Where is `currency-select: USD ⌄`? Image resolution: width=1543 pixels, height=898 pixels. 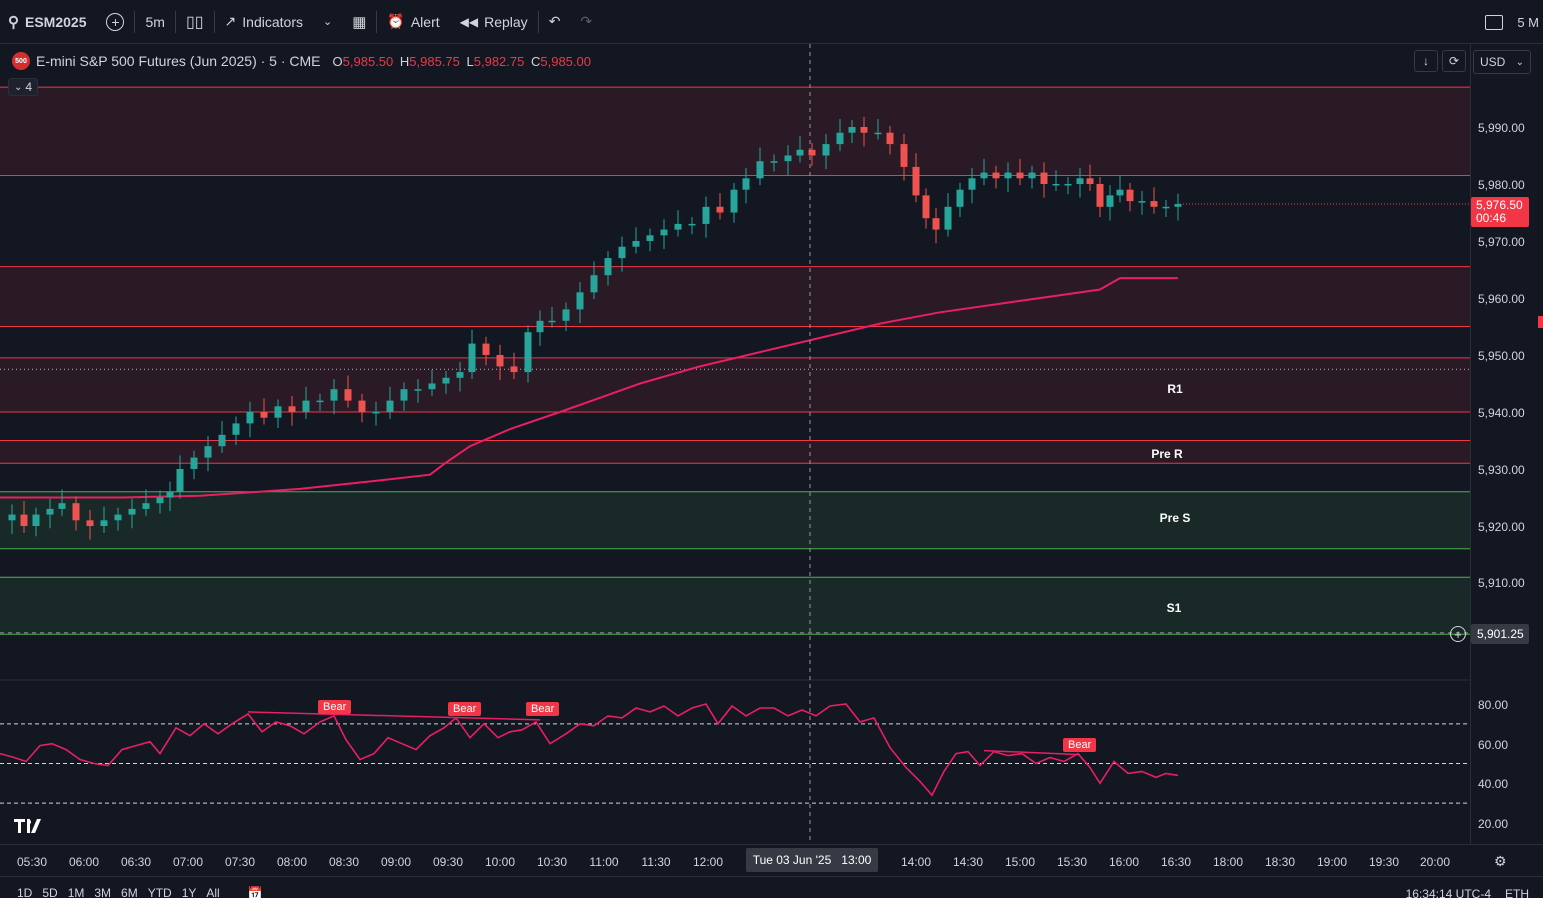
currency-select: USD ⌄ is located at coordinates (1502, 62).